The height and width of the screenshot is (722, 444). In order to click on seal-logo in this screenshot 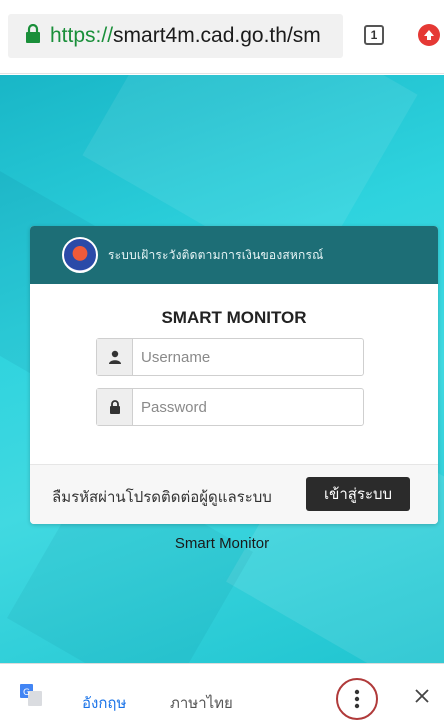, I will do `click(80, 255)`.